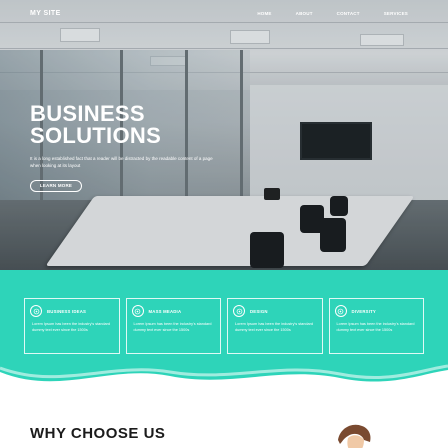  What do you see at coordinates (224, 14) in the screenshot?
I see `navbar: MY SITE HOME ABOUT CONTACT SERVICES` at bounding box center [224, 14].